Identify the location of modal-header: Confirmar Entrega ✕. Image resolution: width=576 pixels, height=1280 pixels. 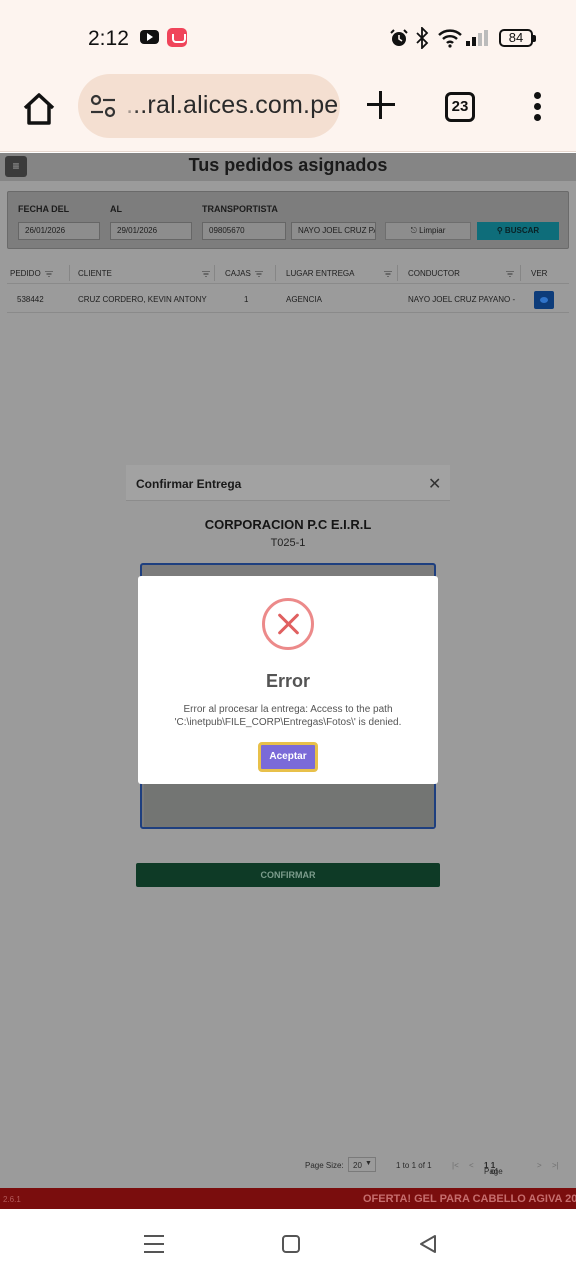
(288, 483).